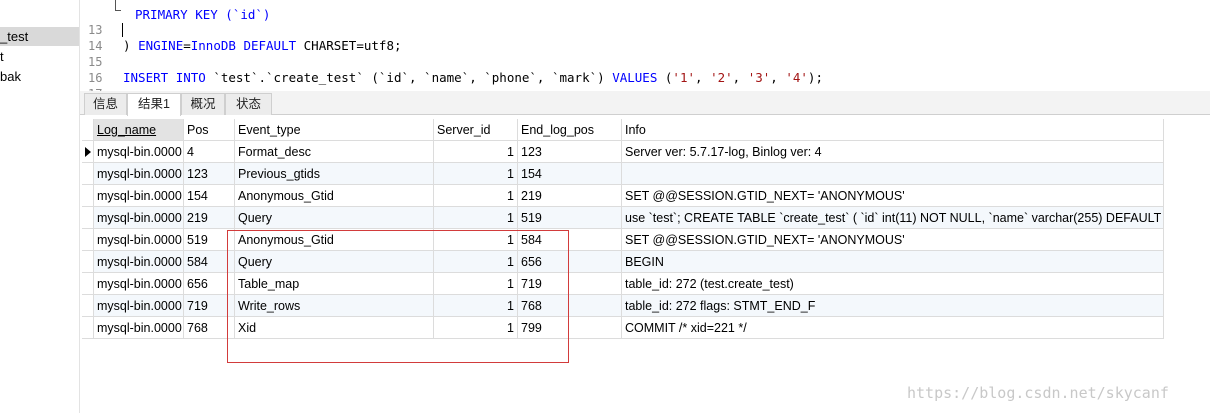 The width and height of the screenshot is (1210, 413). I want to click on cell-end-log-pos: 154, so click(570, 174).